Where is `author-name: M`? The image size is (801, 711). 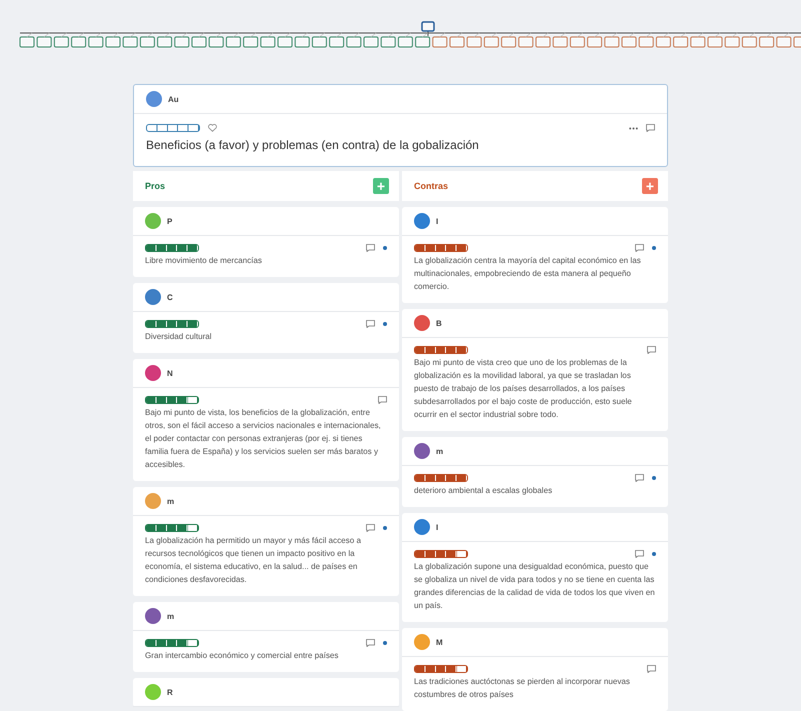
author-name: M is located at coordinates (439, 642).